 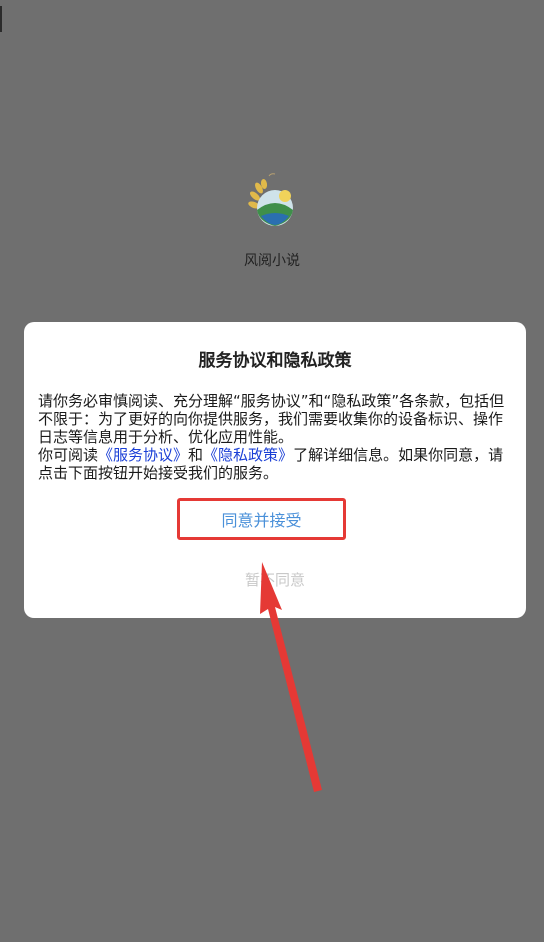 I want to click on dialog-title: 服务协议和隐私政策, so click(x=275, y=361).